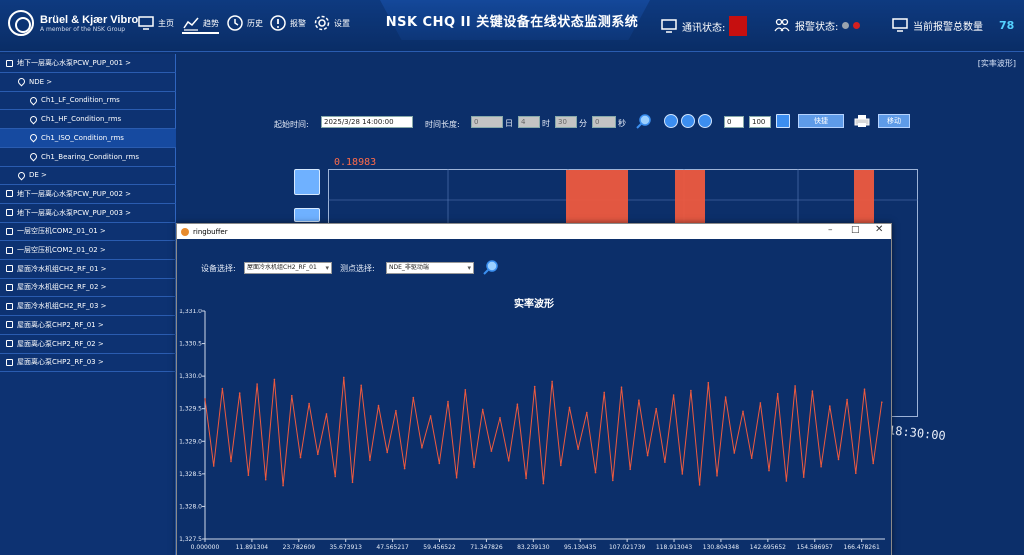 The width and height of the screenshot is (1024, 555). I want to click on alarm-total: 当前报警总数量 78, so click(952, 25).